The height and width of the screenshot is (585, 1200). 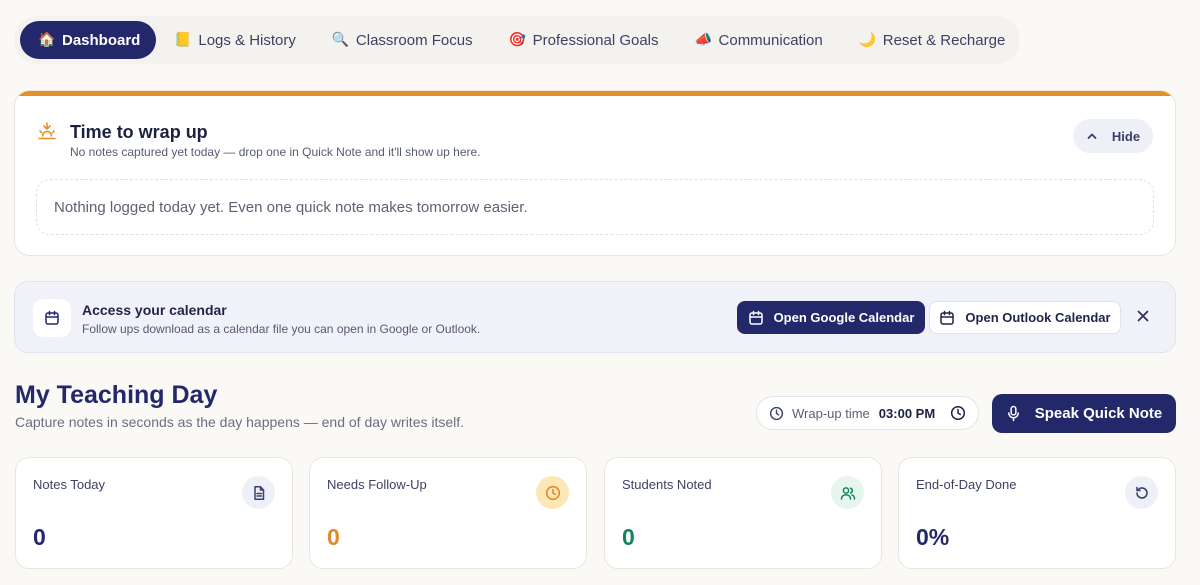 What do you see at coordinates (1092, 136) in the screenshot?
I see `chevron-up-icon` at bounding box center [1092, 136].